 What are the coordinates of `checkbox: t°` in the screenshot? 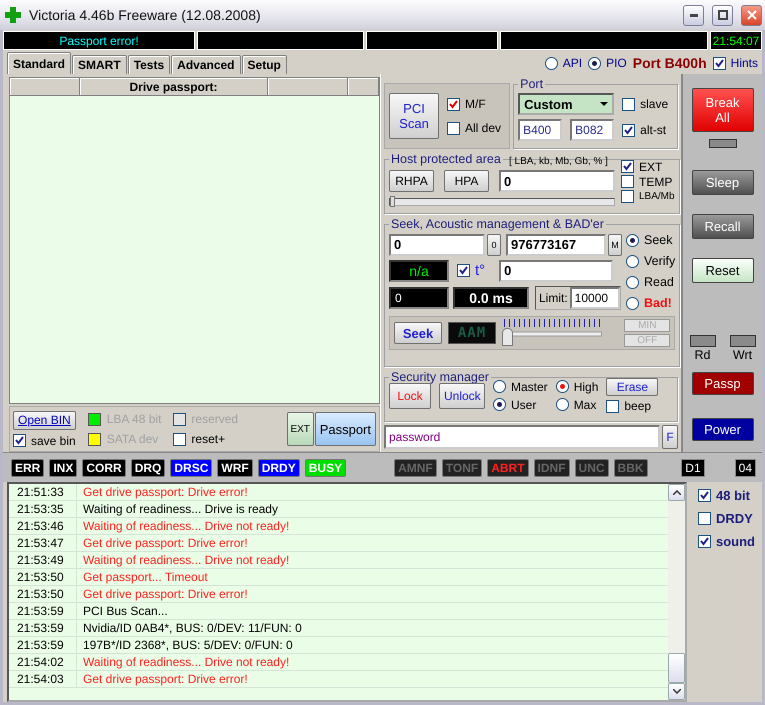 It's located at (471, 270).